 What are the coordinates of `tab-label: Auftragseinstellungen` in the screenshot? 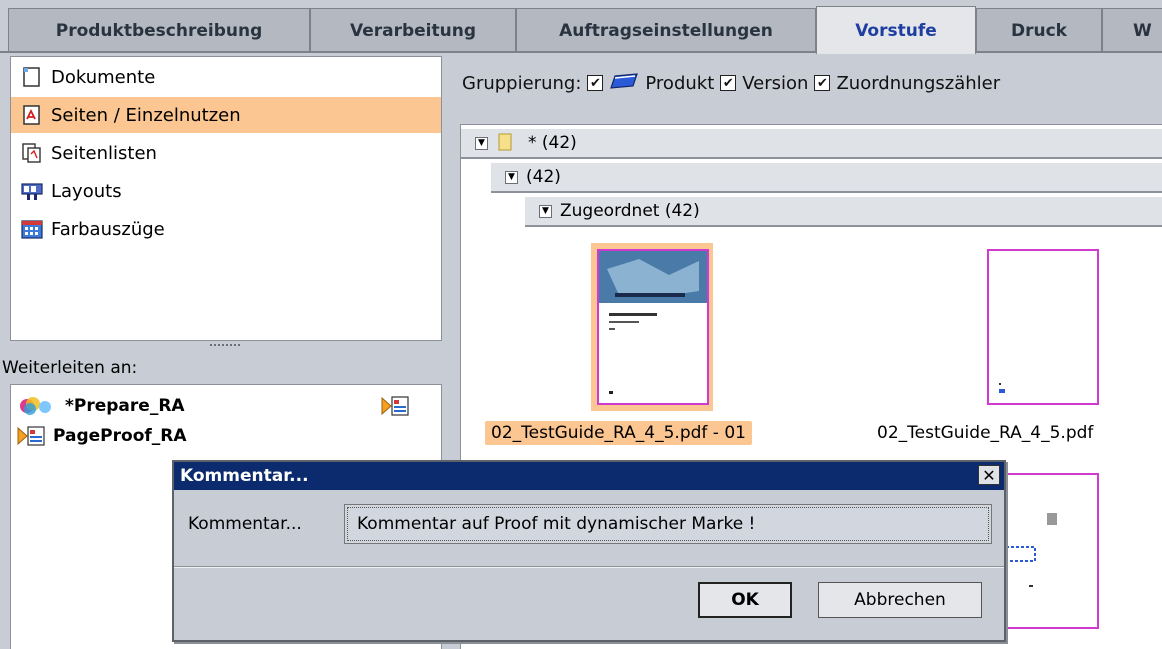 It's located at (666, 30).